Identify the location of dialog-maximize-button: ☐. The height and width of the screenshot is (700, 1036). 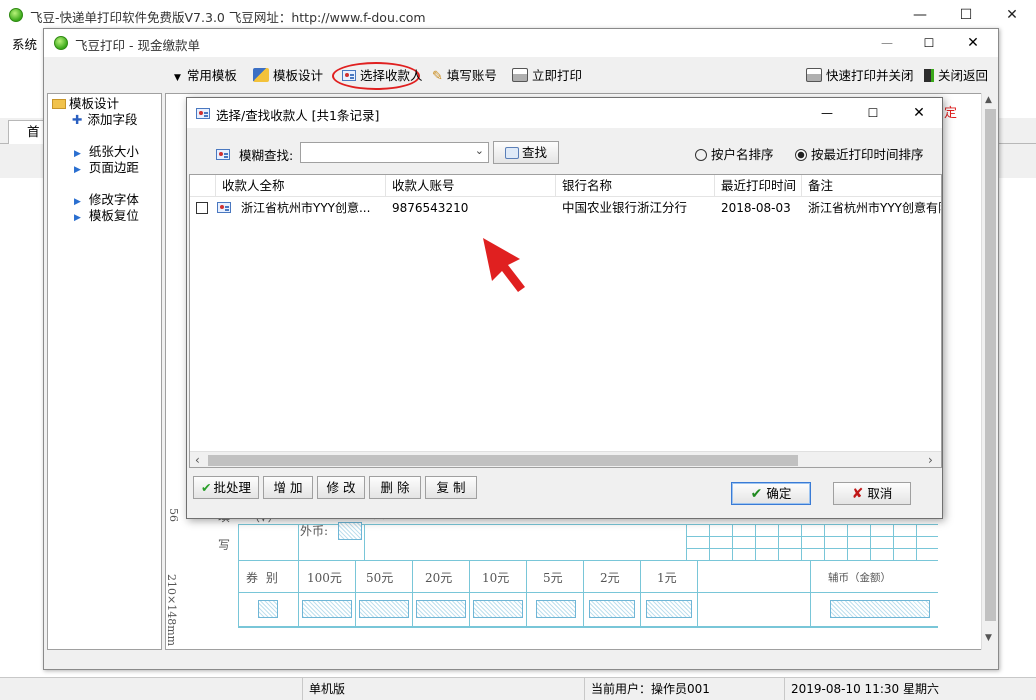
(873, 113).